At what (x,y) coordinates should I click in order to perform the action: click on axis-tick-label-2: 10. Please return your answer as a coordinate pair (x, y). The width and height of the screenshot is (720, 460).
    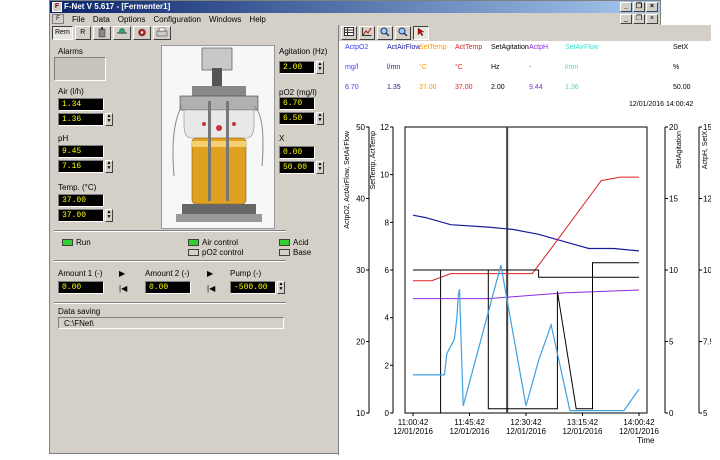
    Looking at the image, I should click on (673, 270).